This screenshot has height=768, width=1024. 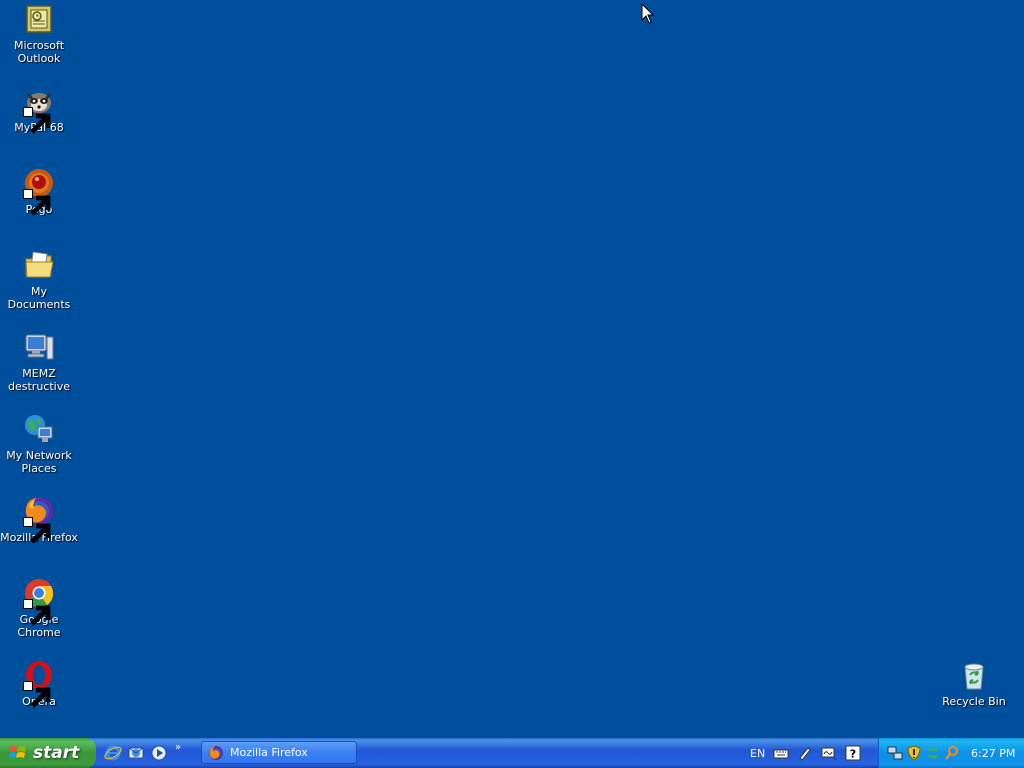 I want to click on network-places-icon, so click(x=39, y=429).